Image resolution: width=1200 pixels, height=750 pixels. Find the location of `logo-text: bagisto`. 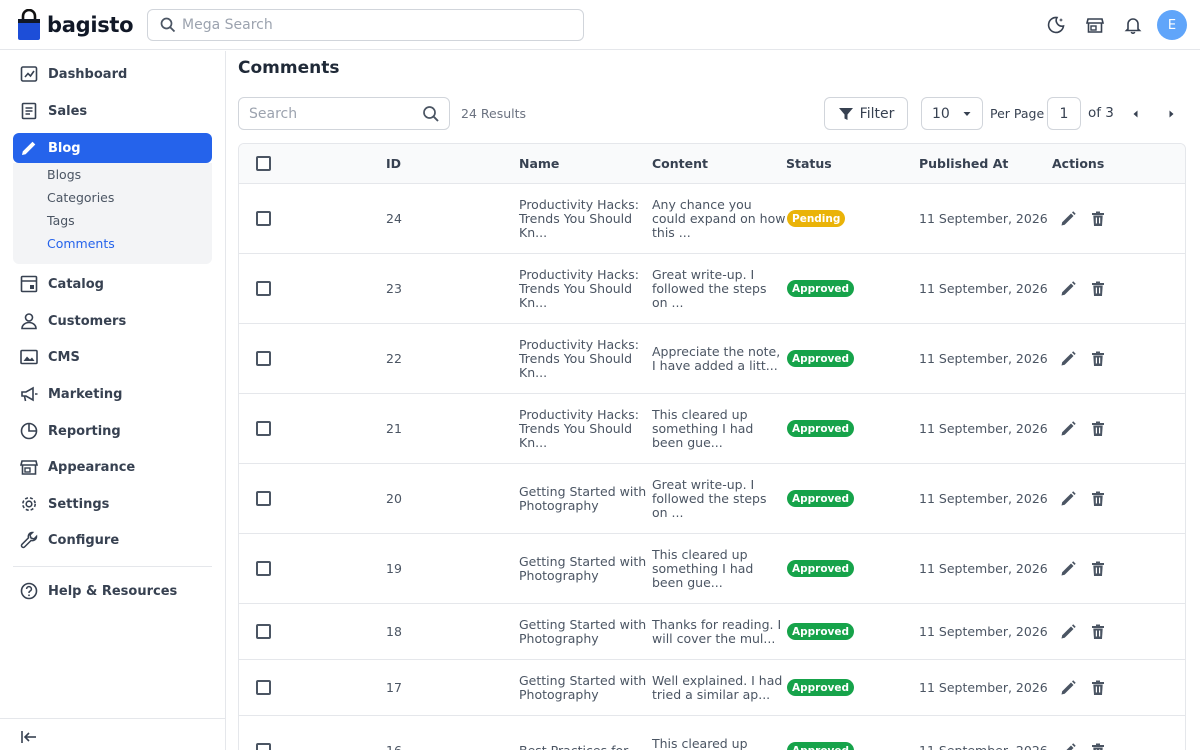

logo-text: bagisto is located at coordinates (90, 25).